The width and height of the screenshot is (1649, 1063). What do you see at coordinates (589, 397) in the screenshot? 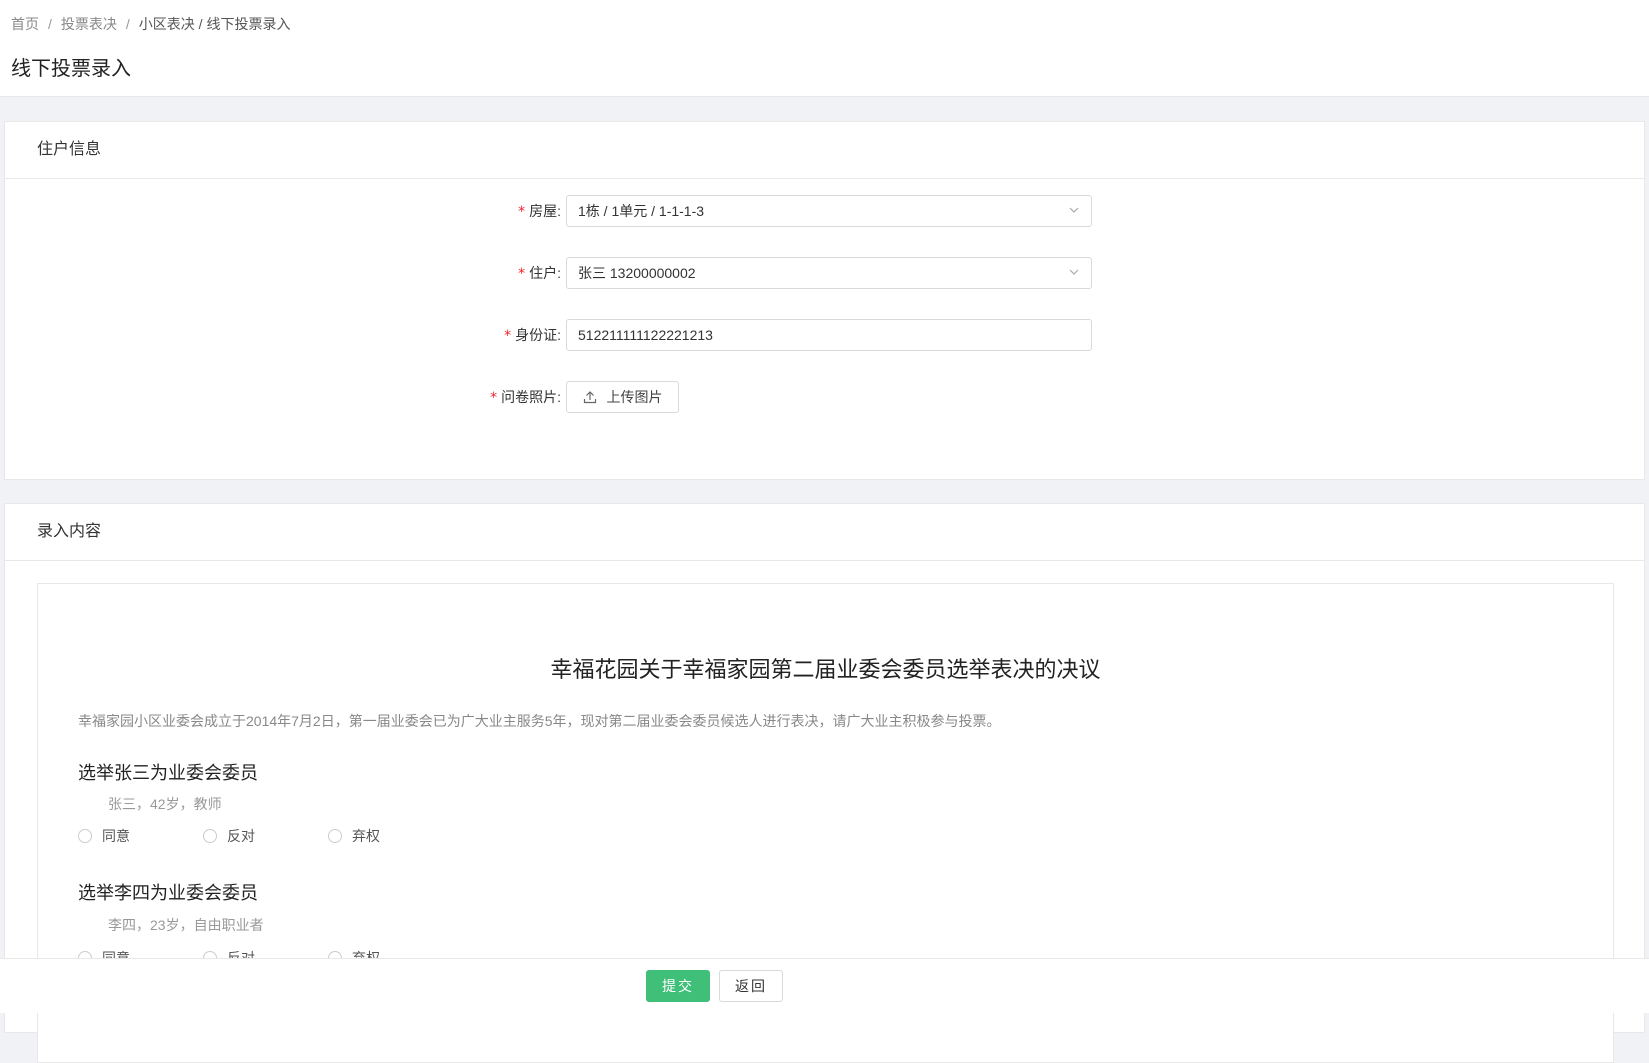
I see `upload-icon` at bounding box center [589, 397].